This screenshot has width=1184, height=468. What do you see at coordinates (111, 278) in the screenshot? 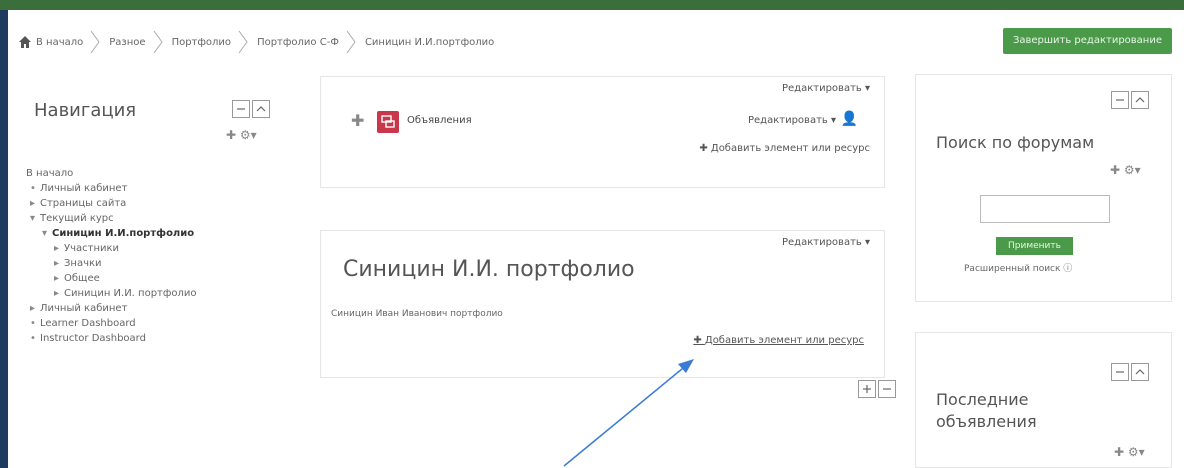
I see `nav-item: ▸ Общее` at bounding box center [111, 278].